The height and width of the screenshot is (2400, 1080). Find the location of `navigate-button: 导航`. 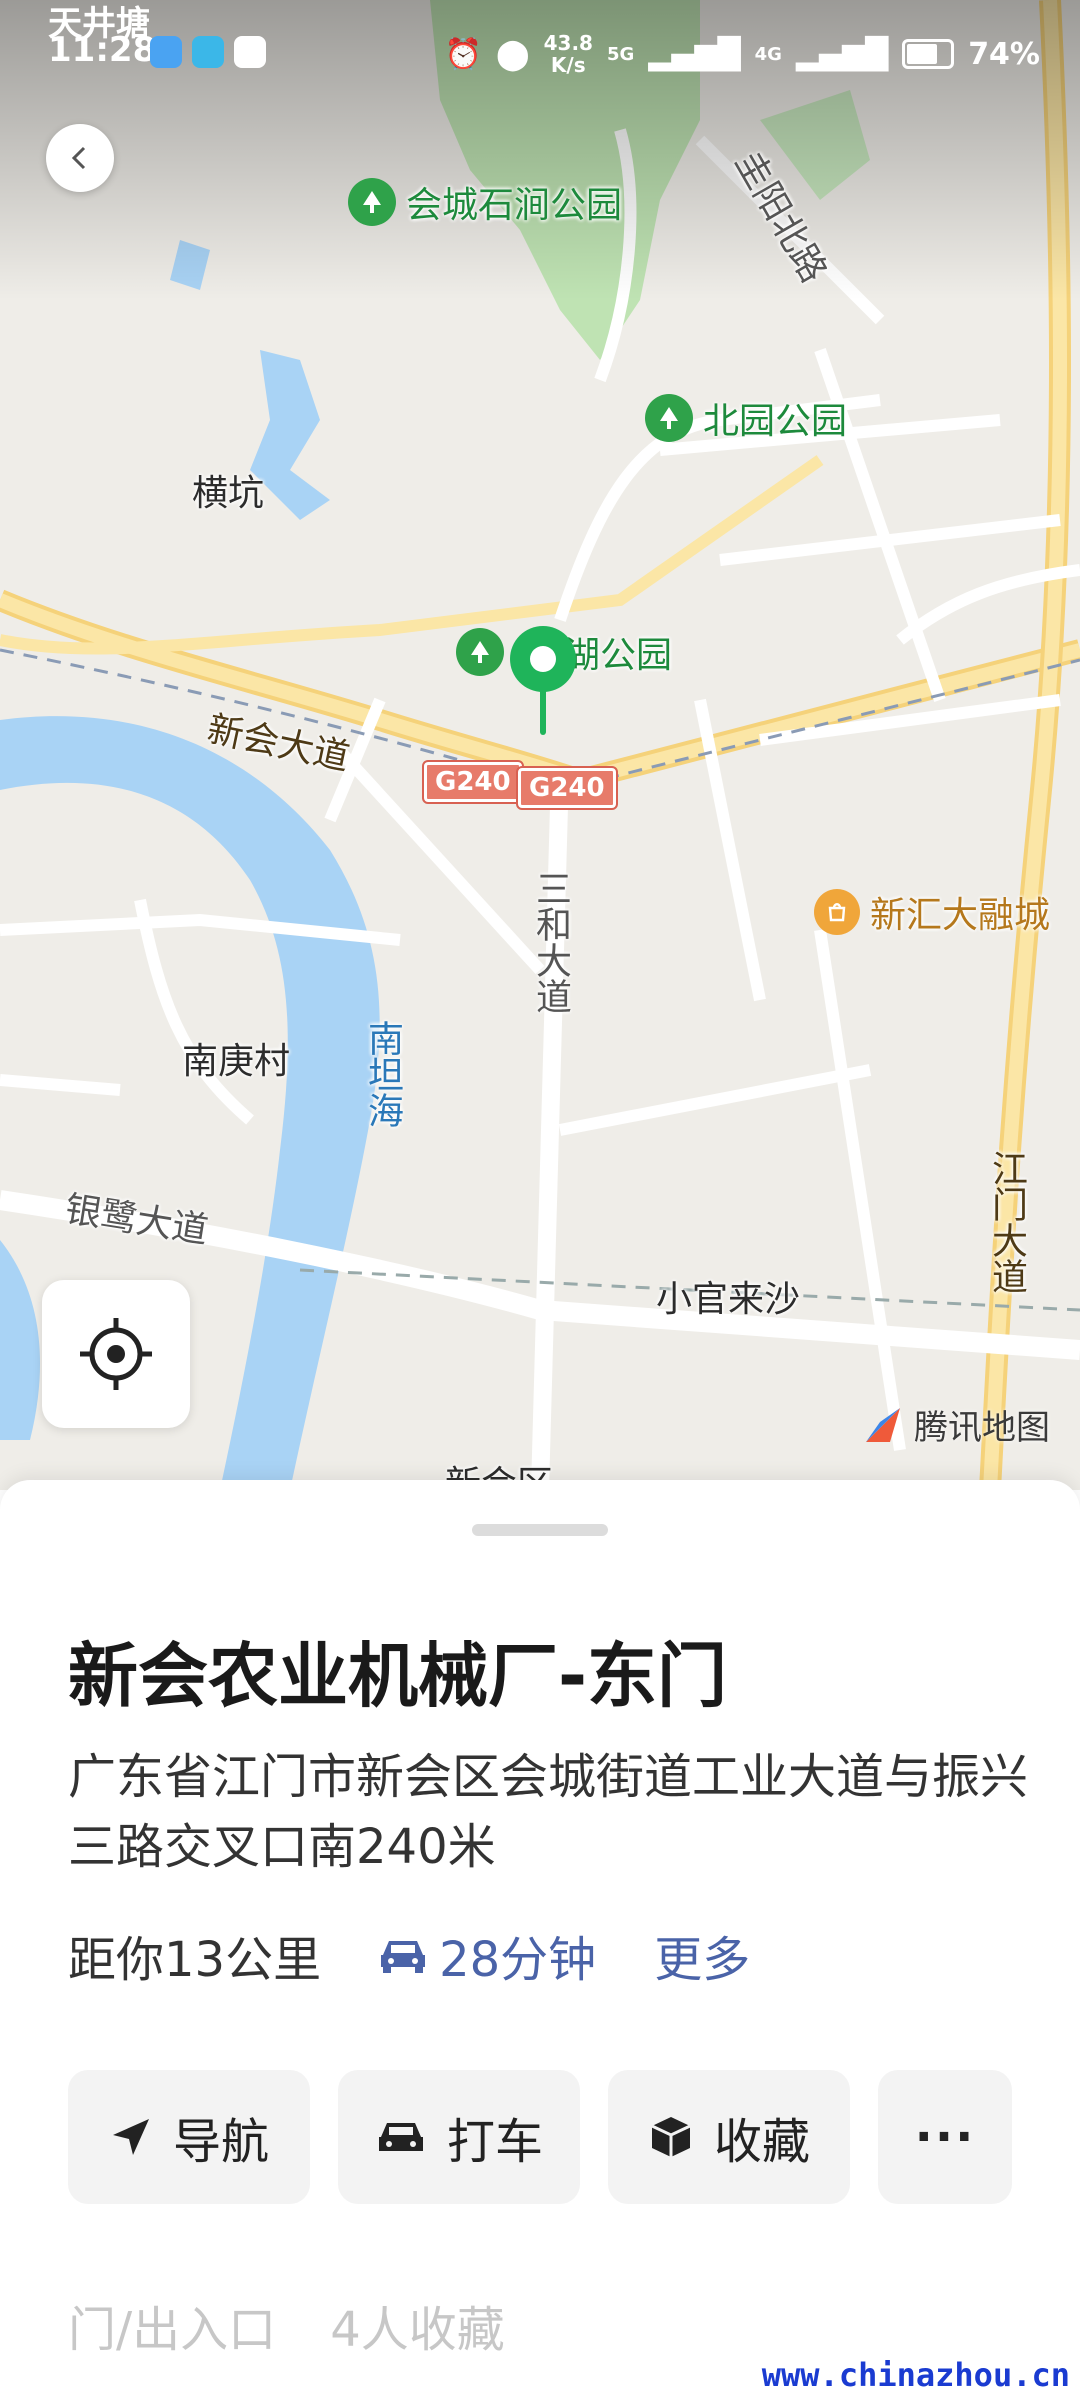

navigate-button: 导航 is located at coordinates (189, 2137).